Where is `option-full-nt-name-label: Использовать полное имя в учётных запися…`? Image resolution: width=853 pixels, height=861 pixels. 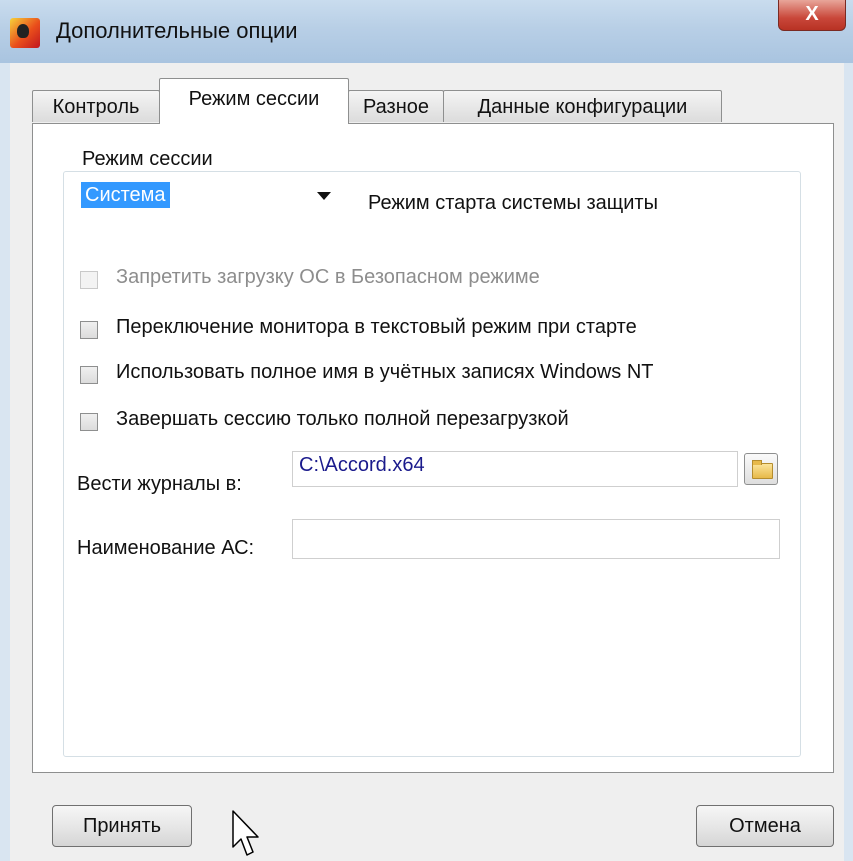 option-full-nt-name-label: Использовать полное имя в учётных запися… is located at coordinates (385, 372).